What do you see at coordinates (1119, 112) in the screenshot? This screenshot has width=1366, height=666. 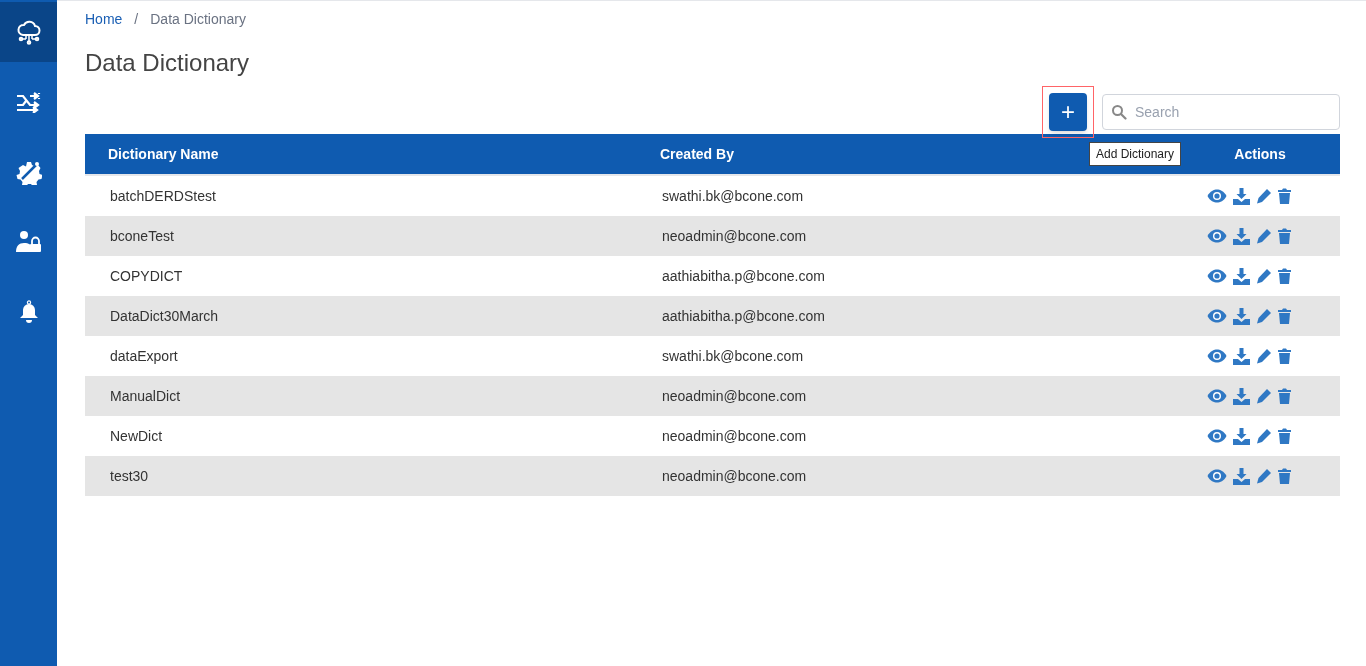 I see `search-icon` at bounding box center [1119, 112].